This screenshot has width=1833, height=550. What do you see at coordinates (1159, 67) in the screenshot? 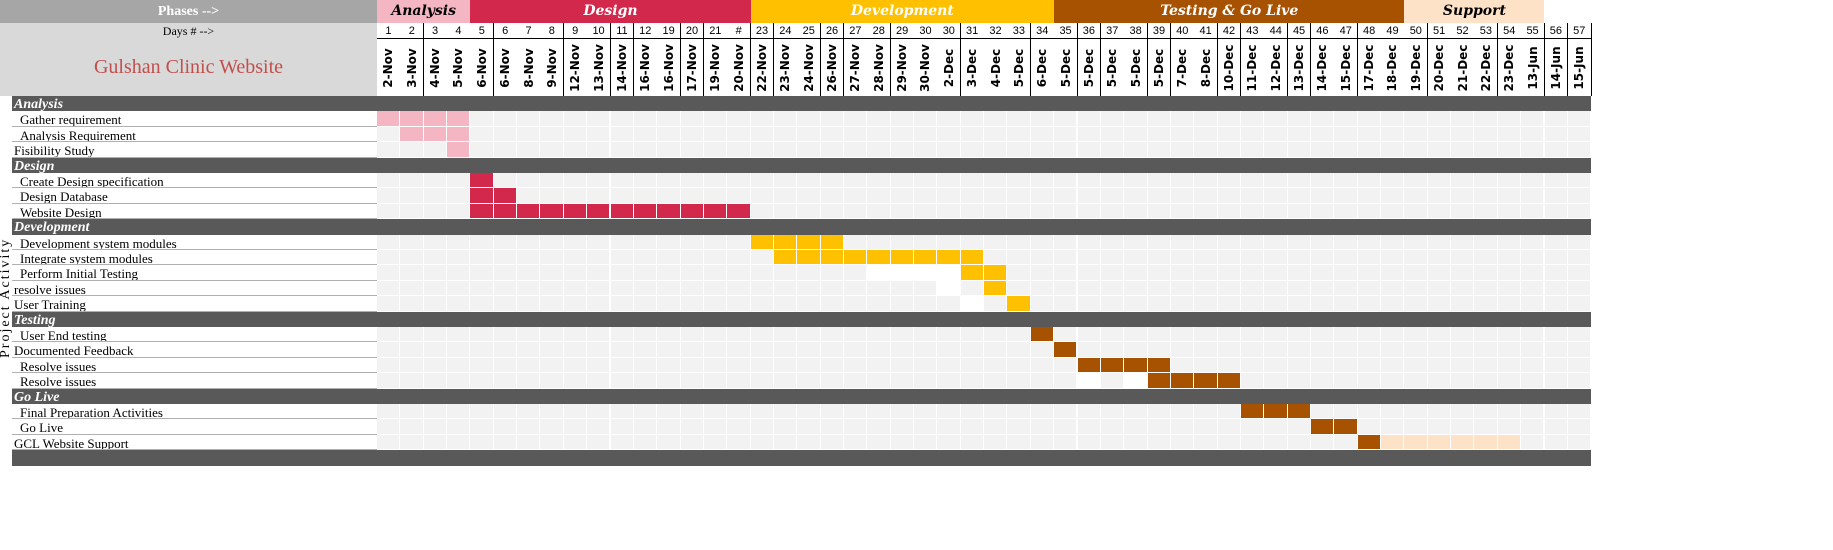
I see `date-header-cell: 5-Dec` at bounding box center [1159, 67].